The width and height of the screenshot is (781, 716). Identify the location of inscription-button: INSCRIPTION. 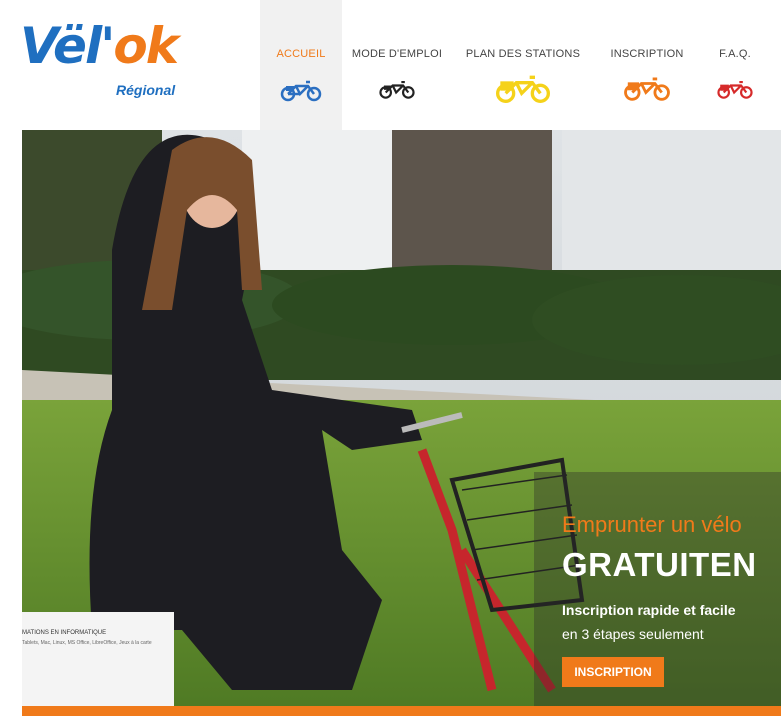
(613, 672).